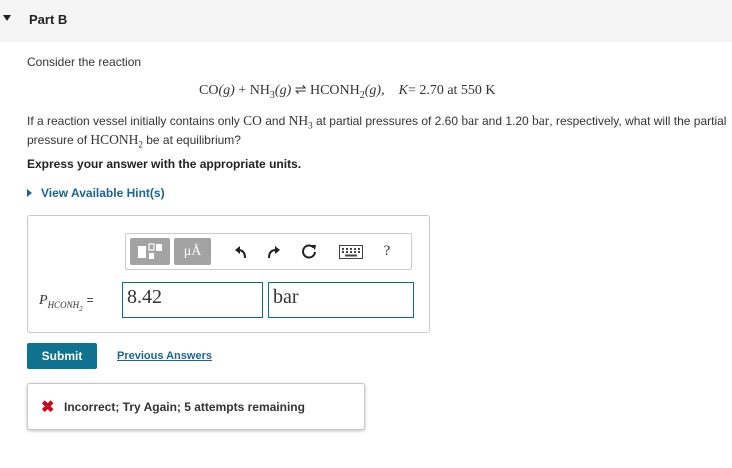  I want to click on previous-answers-link: Previous Answers, so click(164, 356).